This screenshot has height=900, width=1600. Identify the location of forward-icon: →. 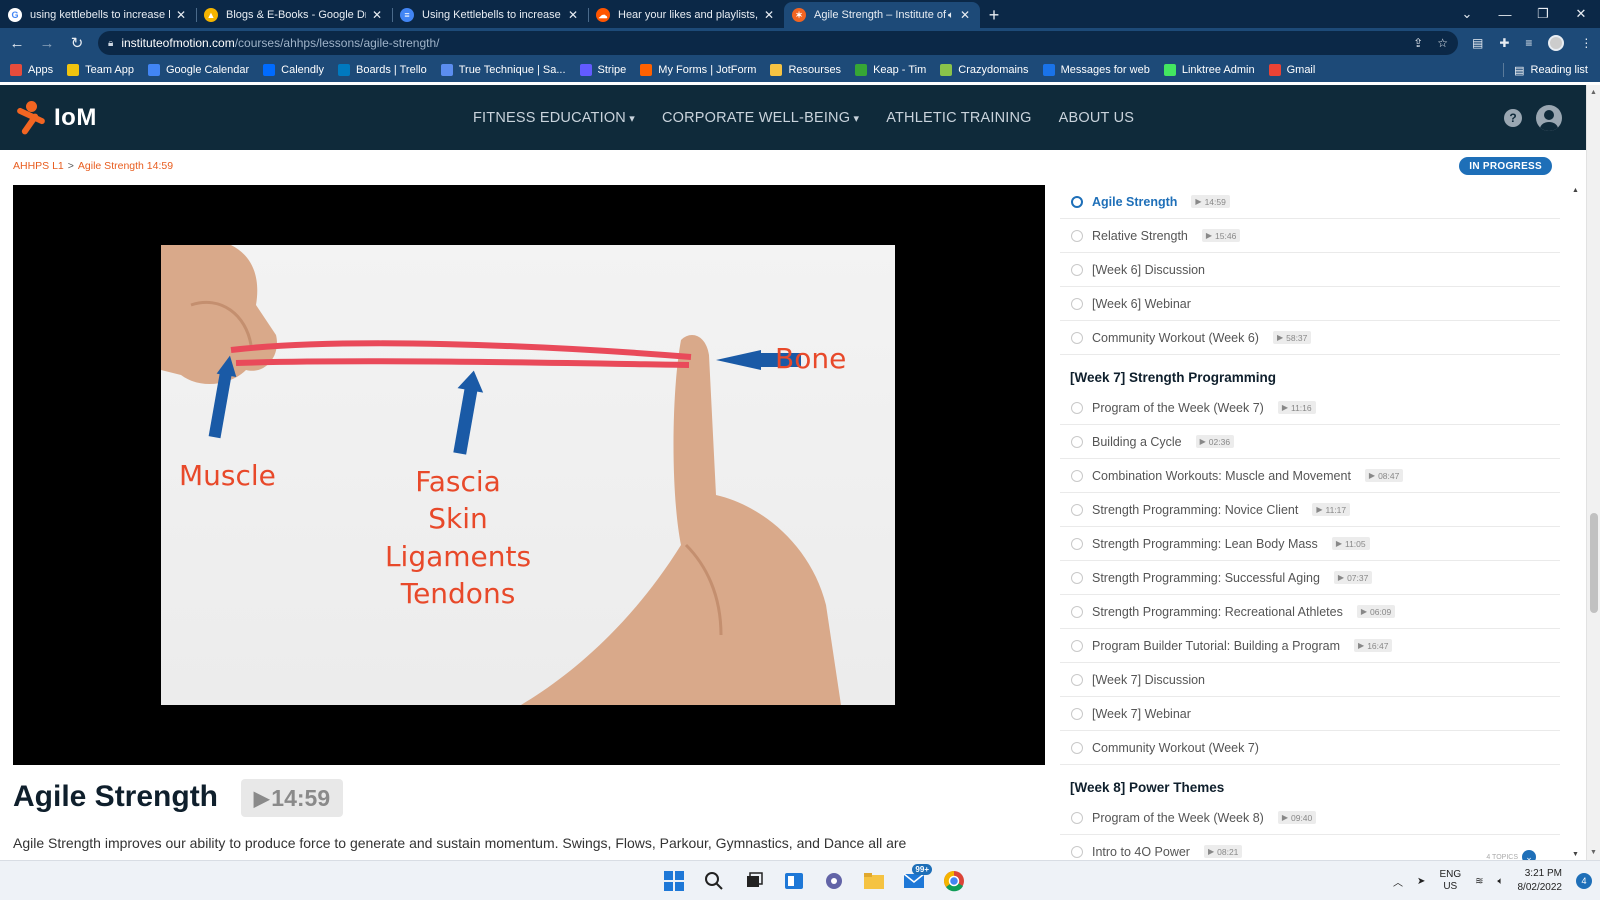
(47, 43).